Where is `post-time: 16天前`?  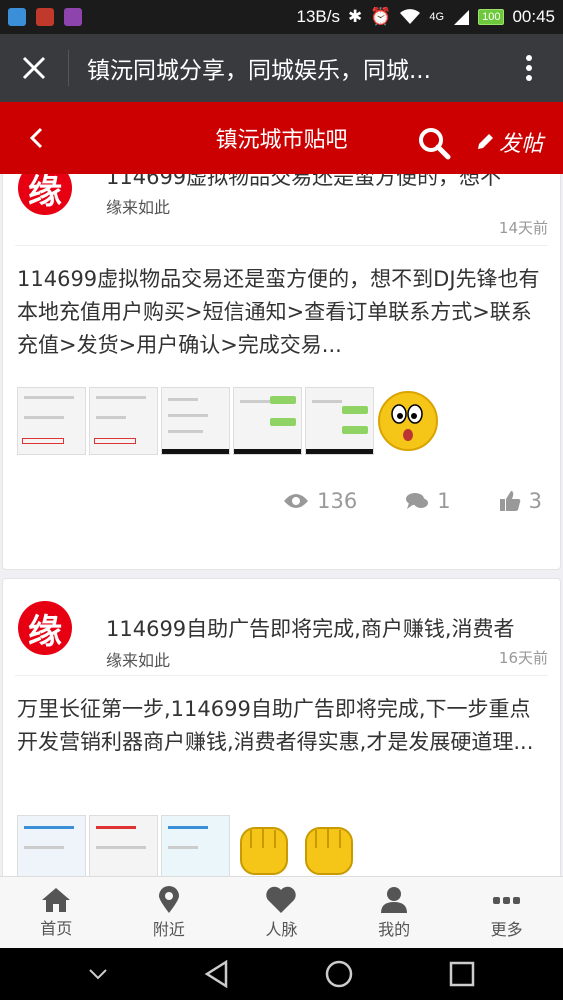
post-time: 16天前 is located at coordinates (523, 658).